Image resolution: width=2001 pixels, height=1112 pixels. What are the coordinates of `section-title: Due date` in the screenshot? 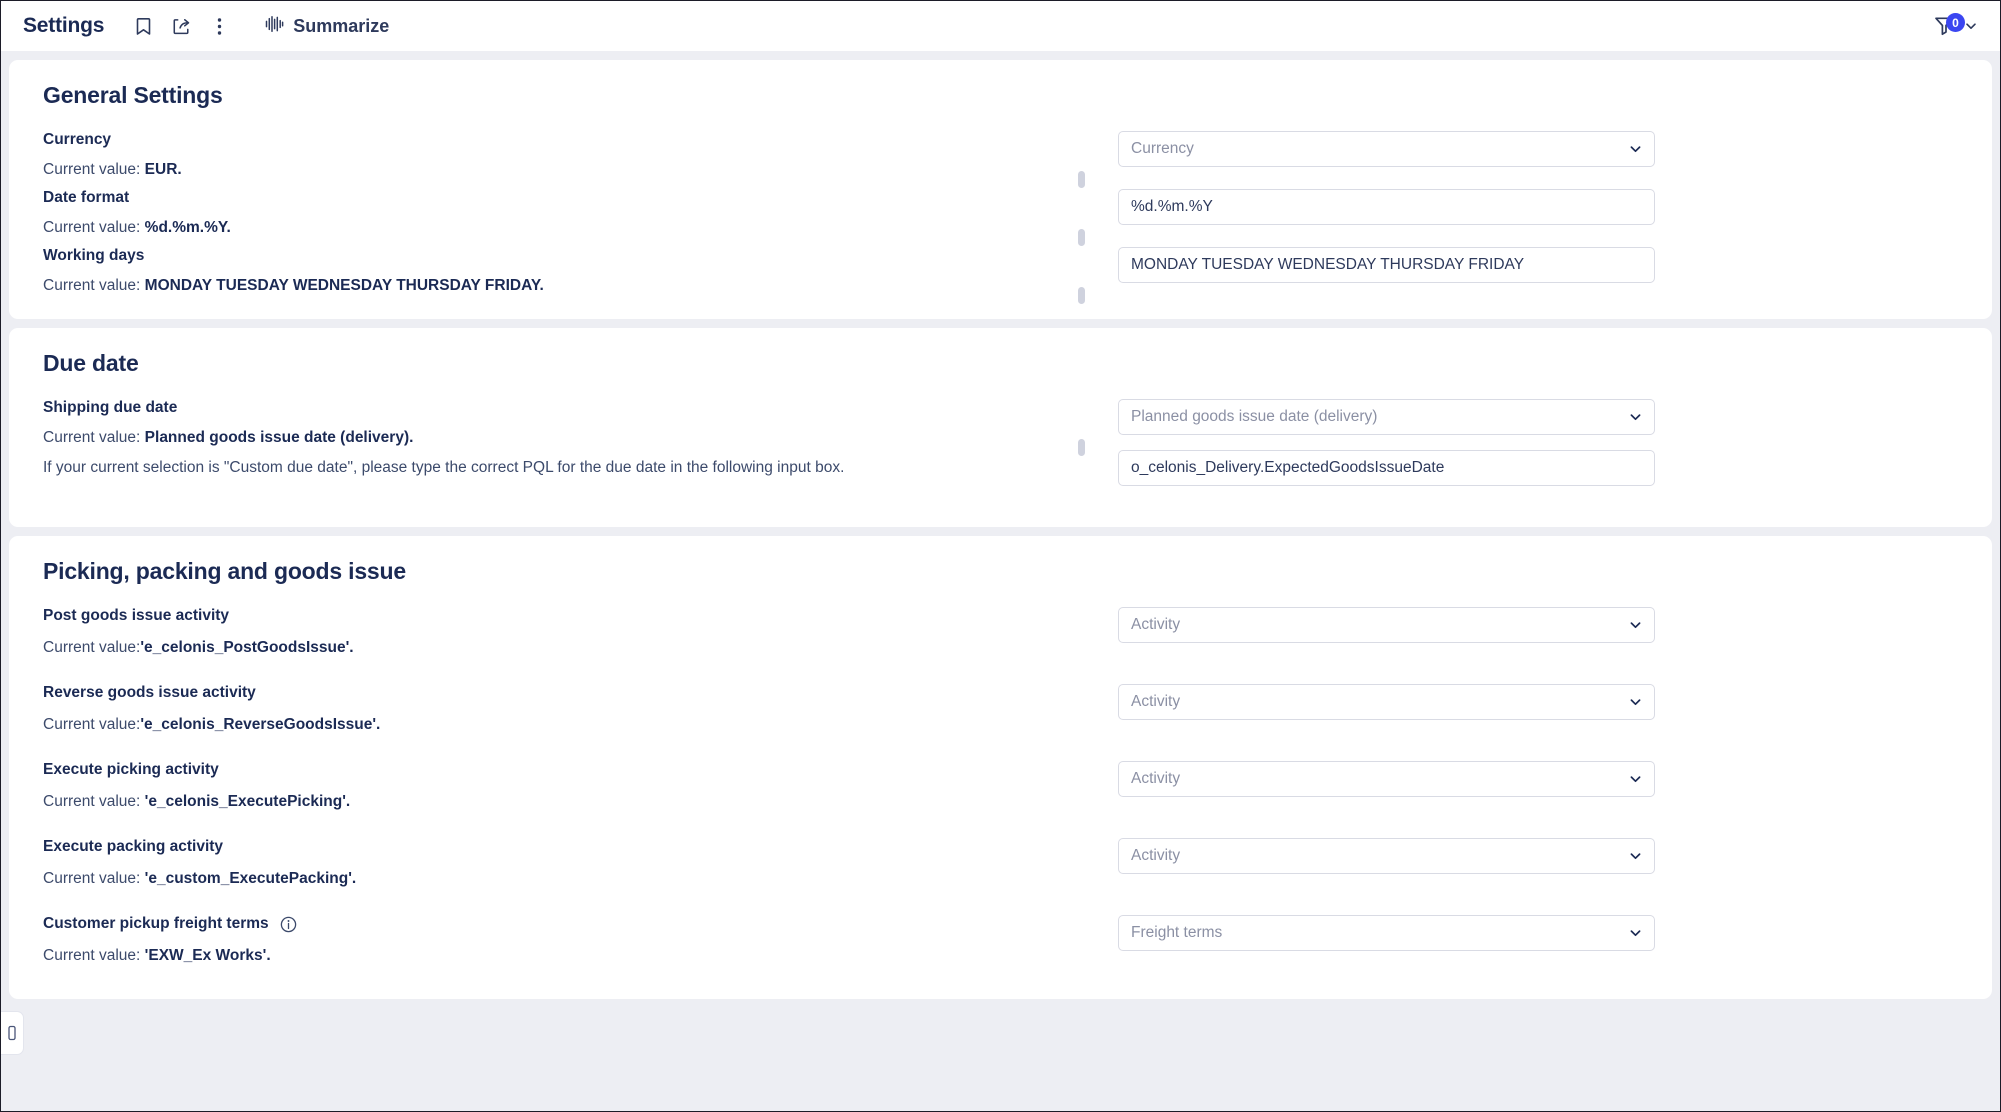 It's located at (91, 363).